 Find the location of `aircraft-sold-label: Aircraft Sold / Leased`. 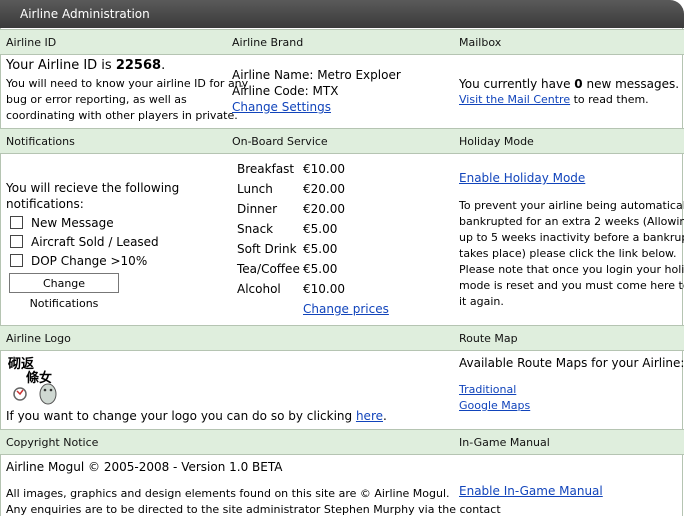

aircraft-sold-label: Aircraft Sold / Leased is located at coordinates (95, 242).